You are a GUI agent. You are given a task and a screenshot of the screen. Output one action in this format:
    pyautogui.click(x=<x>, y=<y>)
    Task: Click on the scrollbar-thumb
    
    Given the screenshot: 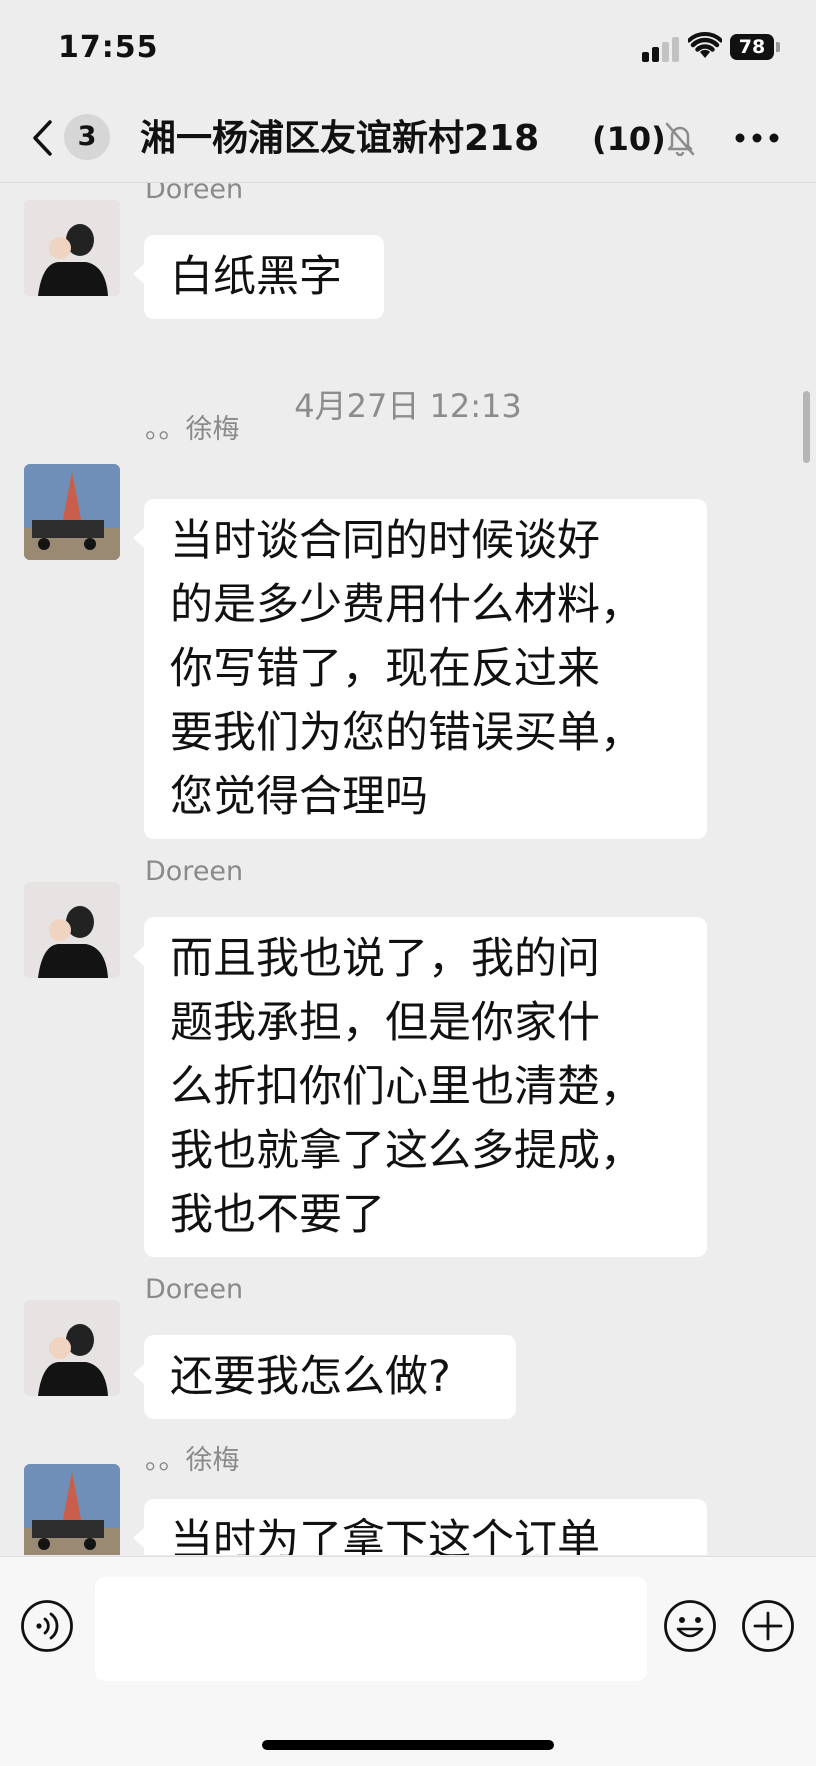 What is the action you would take?
    pyautogui.click(x=806, y=427)
    